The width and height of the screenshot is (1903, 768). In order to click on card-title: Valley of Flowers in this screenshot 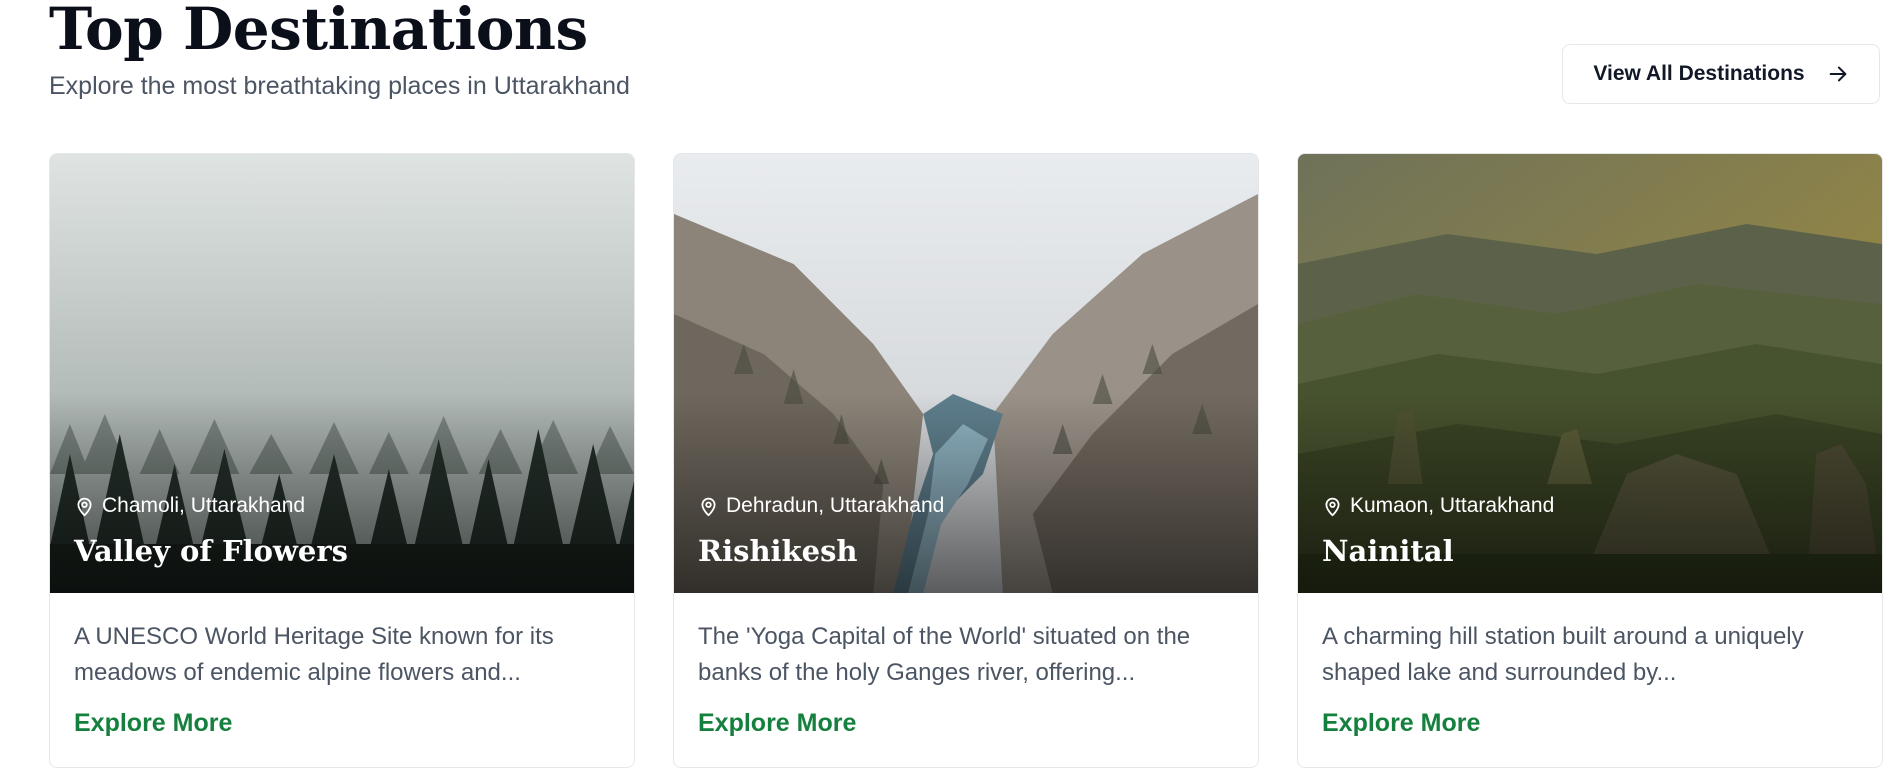, I will do `click(211, 551)`.